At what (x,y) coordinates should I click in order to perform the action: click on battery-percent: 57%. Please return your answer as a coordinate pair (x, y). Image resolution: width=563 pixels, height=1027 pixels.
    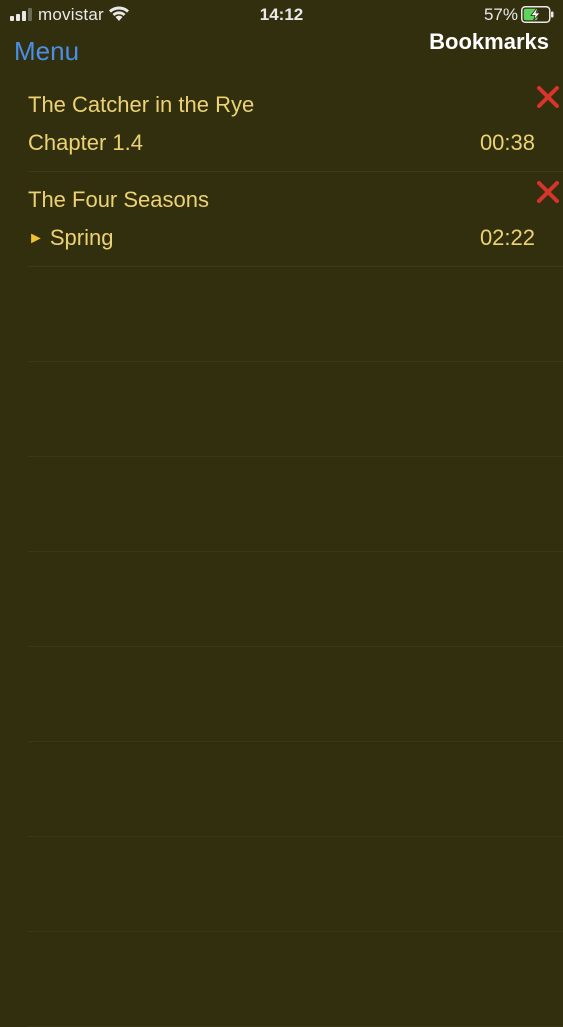
    Looking at the image, I should click on (500, 14).